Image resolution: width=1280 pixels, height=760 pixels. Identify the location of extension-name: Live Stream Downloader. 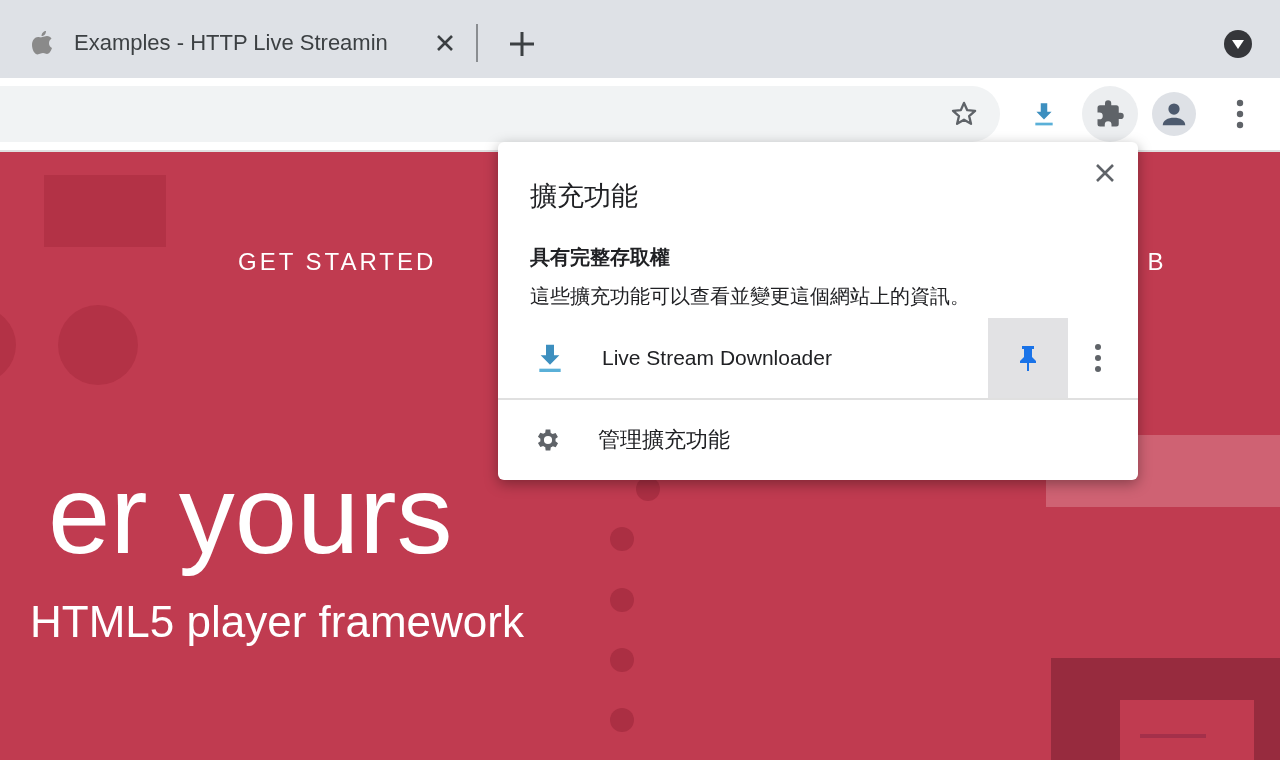
(795, 358).